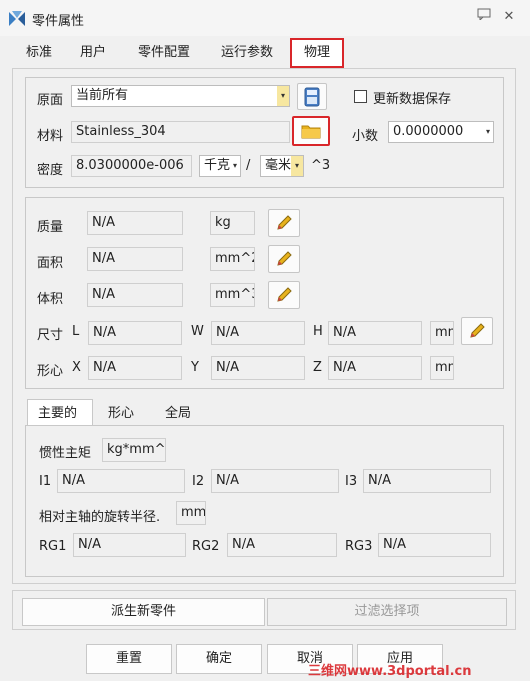 This screenshot has width=530, height=681. I want to click on area-field: N/A, so click(135, 259).